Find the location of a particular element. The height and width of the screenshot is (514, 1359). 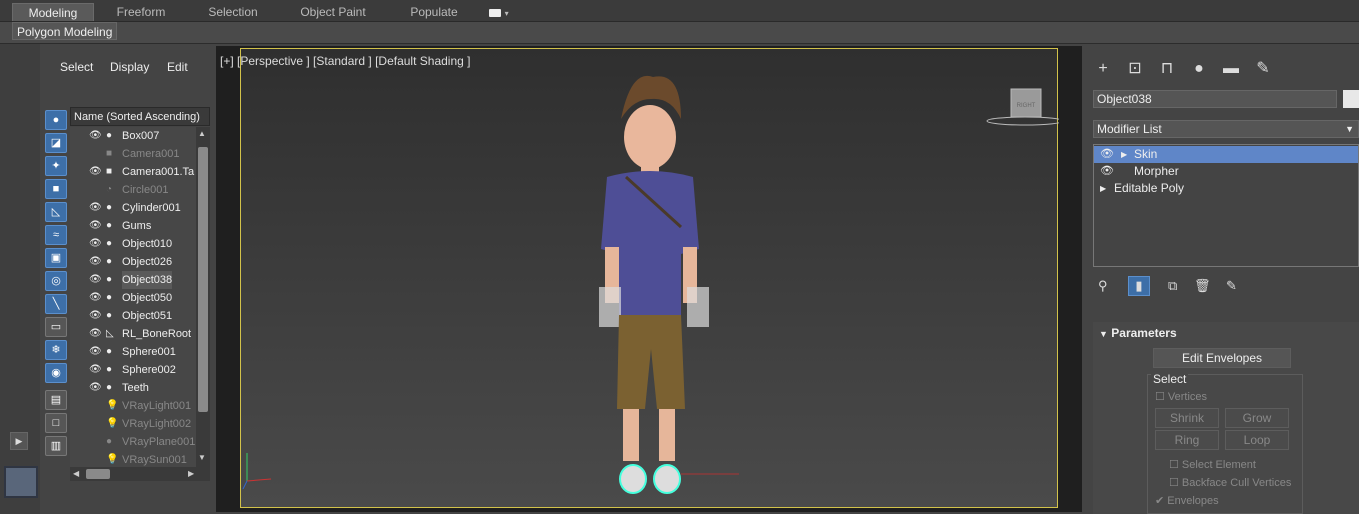

list-item: 👁 ● Box007 is located at coordinates (133, 136).